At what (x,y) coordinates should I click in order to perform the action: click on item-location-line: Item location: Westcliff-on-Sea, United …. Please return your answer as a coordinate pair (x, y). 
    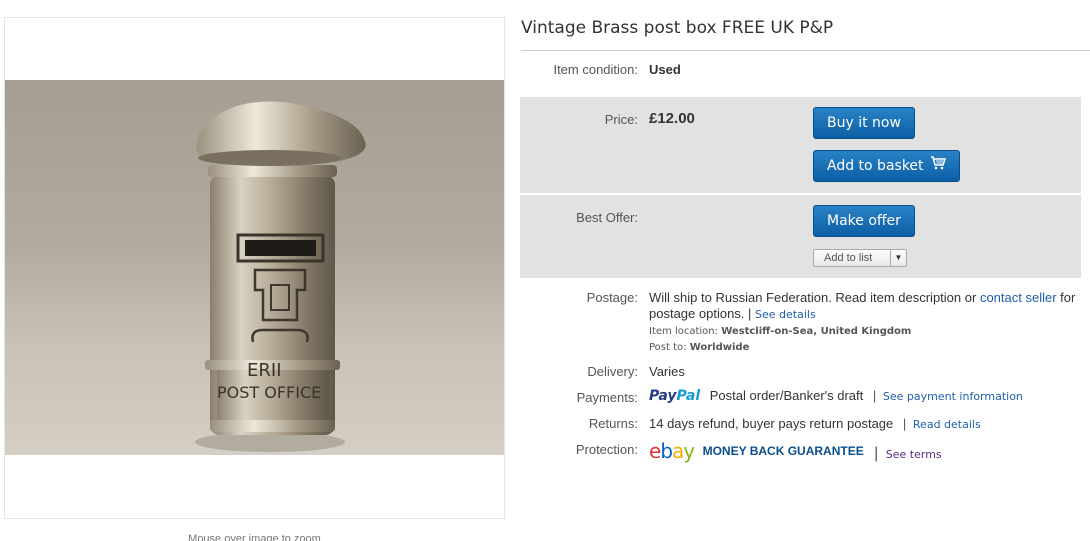
    Looking at the image, I should click on (864, 332).